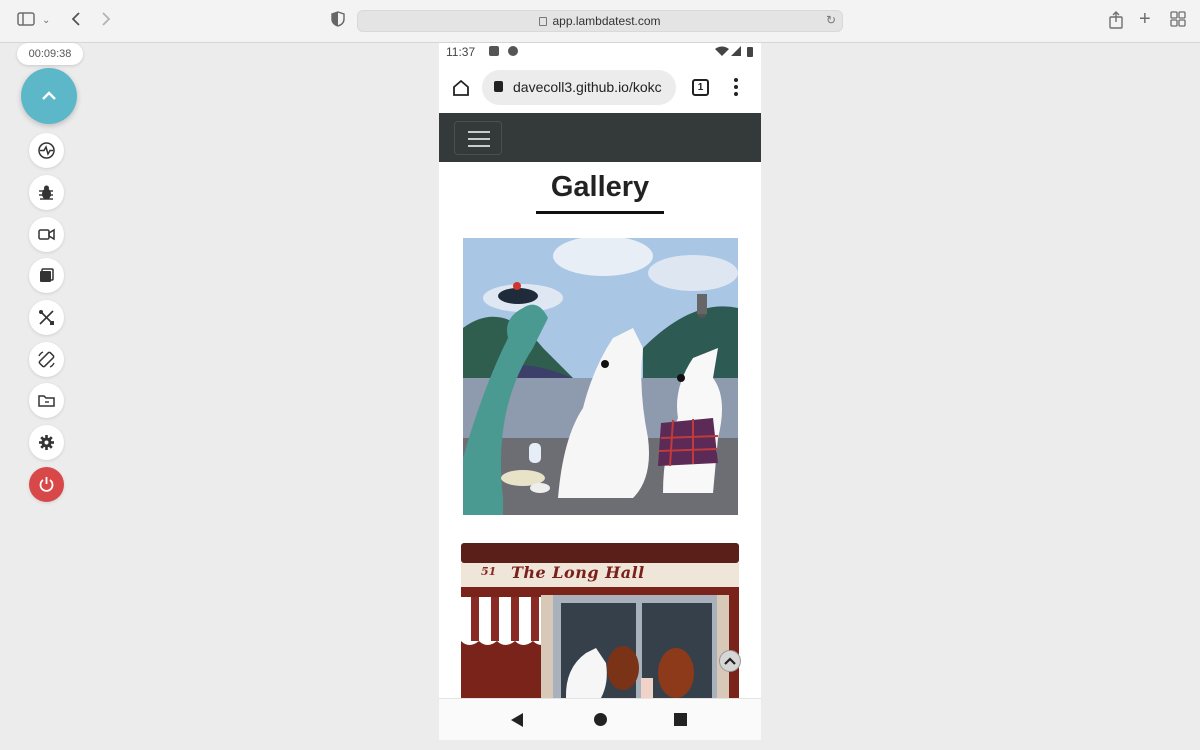 This screenshot has height=750, width=1200. Describe the element at coordinates (600, 187) in the screenshot. I see `page-title: Gallery` at that location.